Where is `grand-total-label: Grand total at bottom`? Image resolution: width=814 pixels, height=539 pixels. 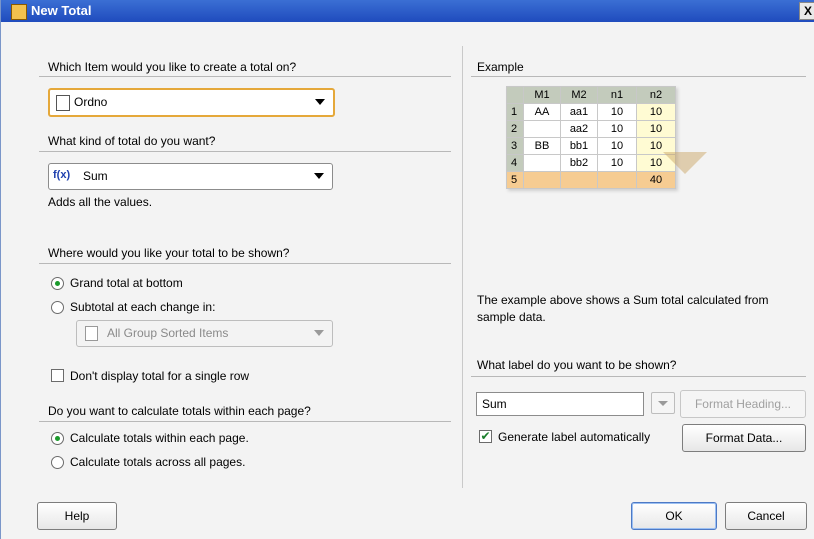
grand-total-label: Grand total at bottom is located at coordinates (126, 283).